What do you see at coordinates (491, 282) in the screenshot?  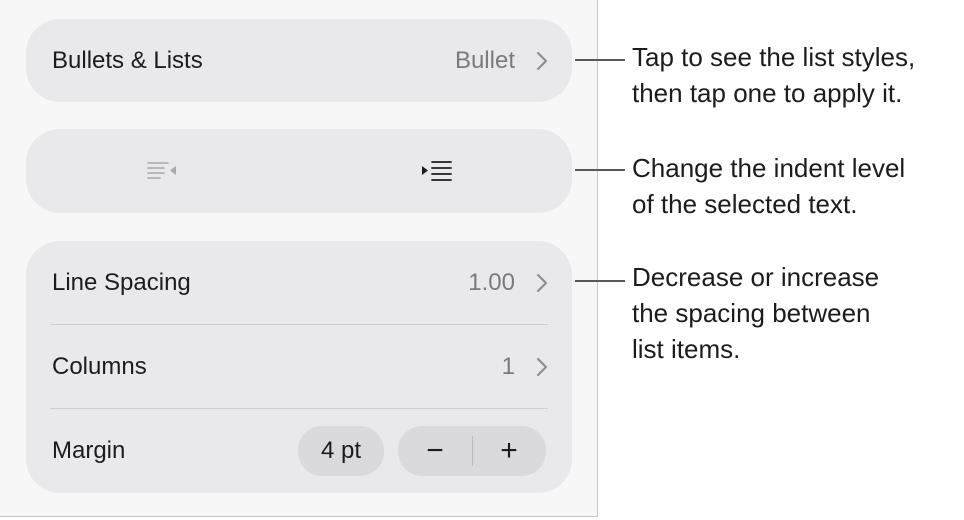 I see `line-spacing-value: 1.00` at bounding box center [491, 282].